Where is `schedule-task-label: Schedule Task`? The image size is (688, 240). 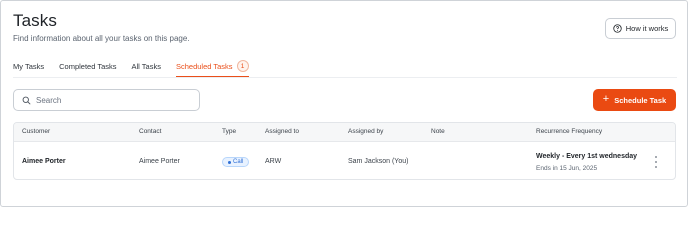
schedule-task-label: Schedule Task is located at coordinates (640, 100).